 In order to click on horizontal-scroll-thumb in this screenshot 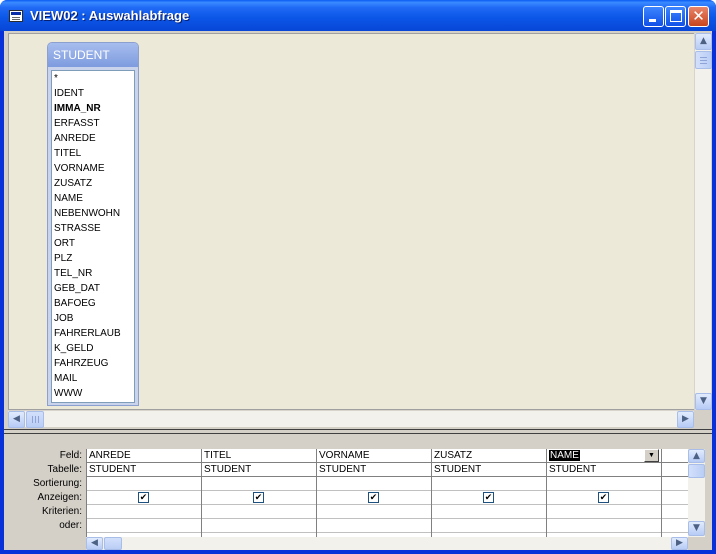, I will do `click(35, 419)`.